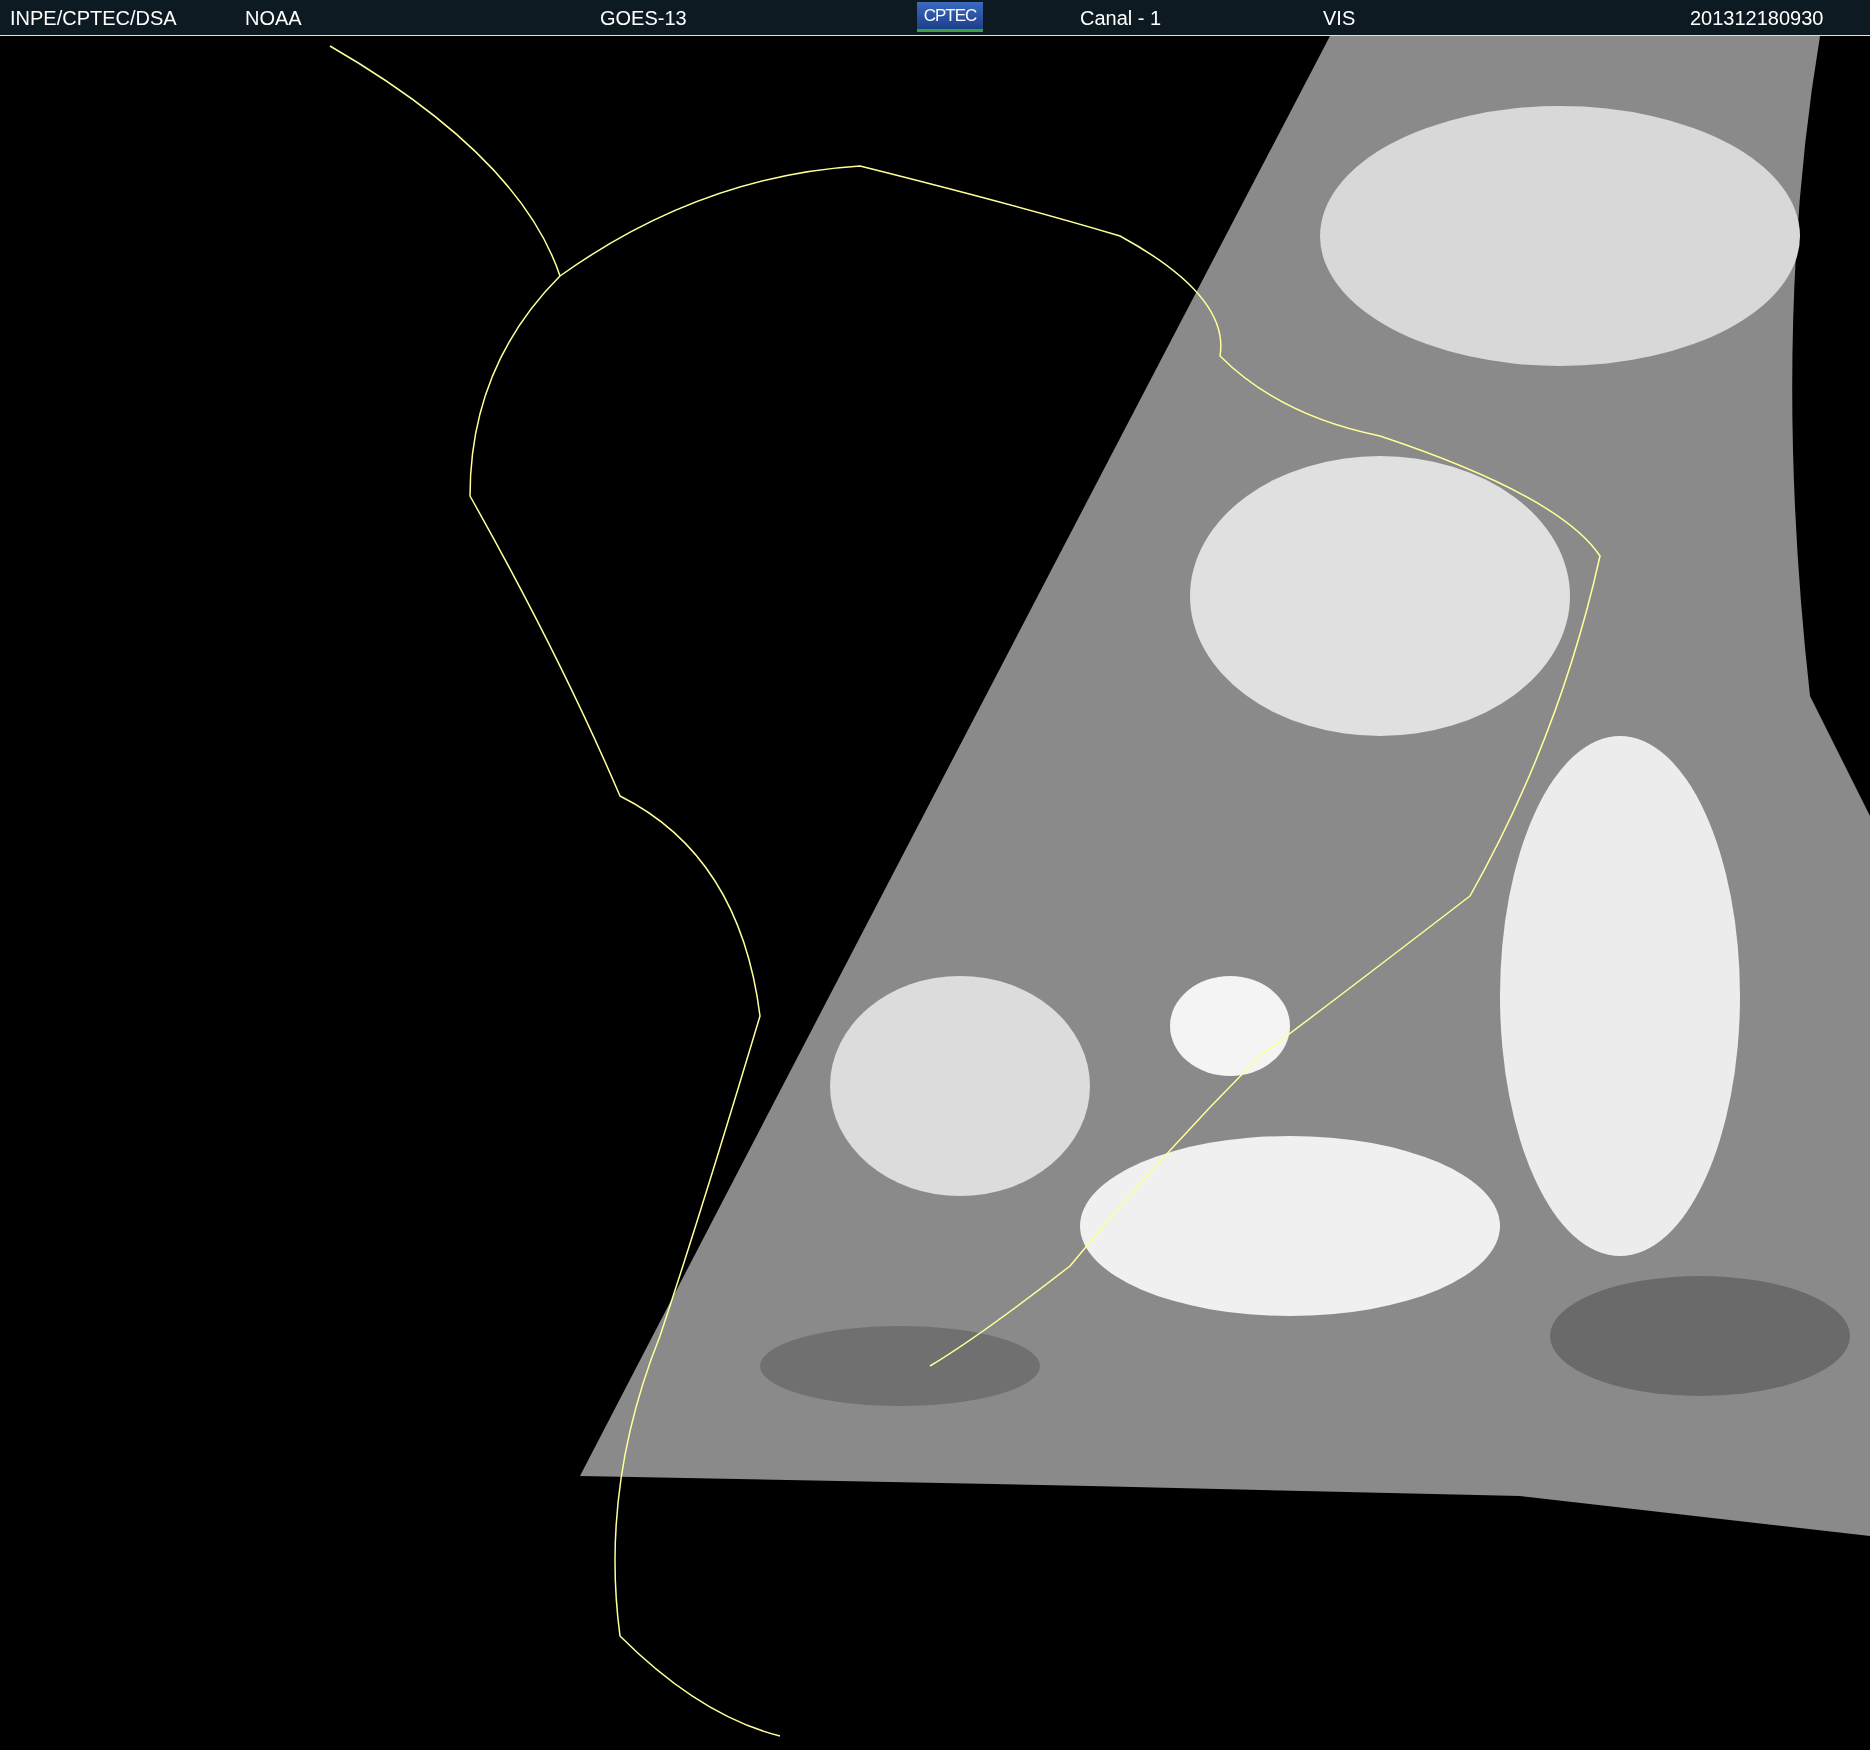 The height and width of the screenshot is (1750, 1870). I want to click on band-label: VIS, so click(1339, 18).